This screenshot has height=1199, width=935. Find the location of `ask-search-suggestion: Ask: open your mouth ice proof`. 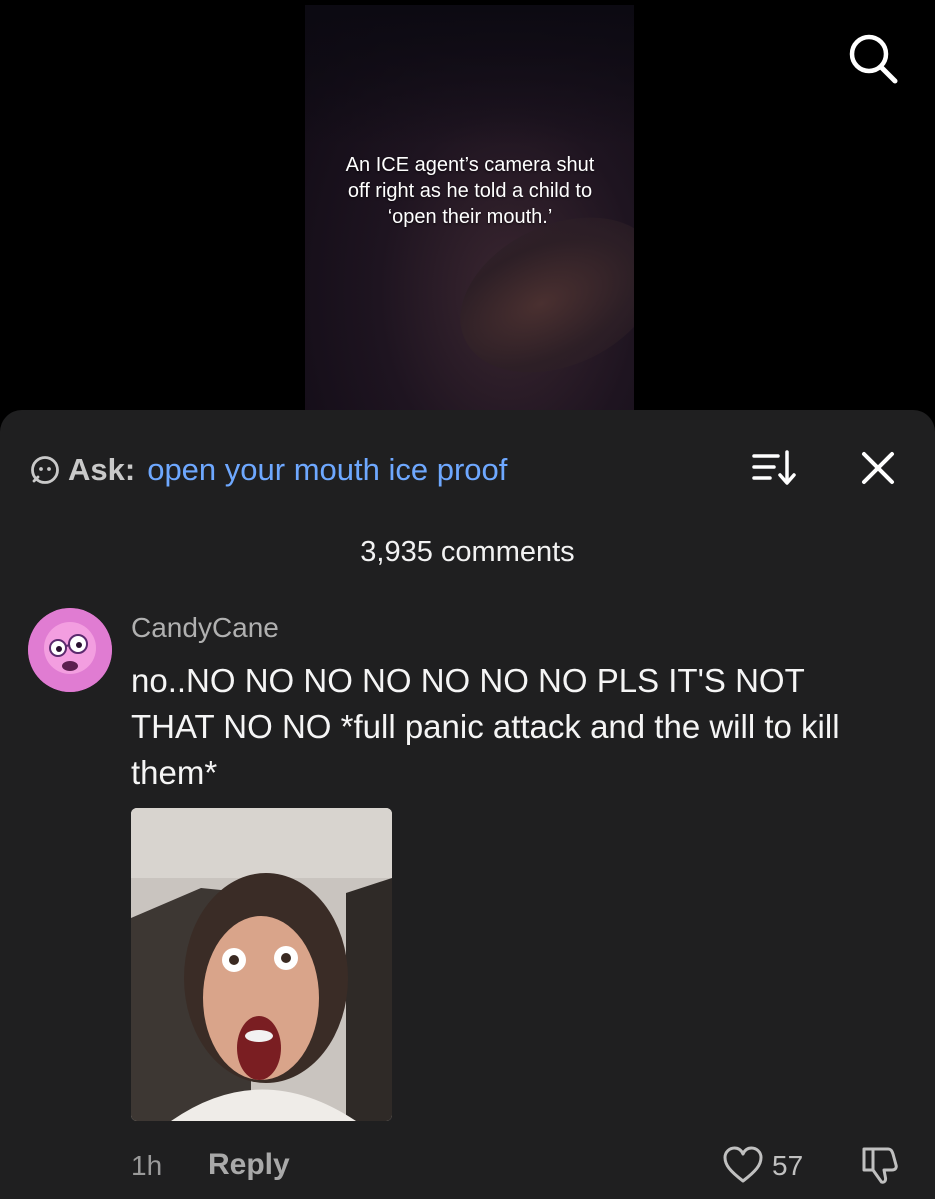

ask-search-suggestion: Ask: open your mouth ice proof is located at coordinates (268, 470).